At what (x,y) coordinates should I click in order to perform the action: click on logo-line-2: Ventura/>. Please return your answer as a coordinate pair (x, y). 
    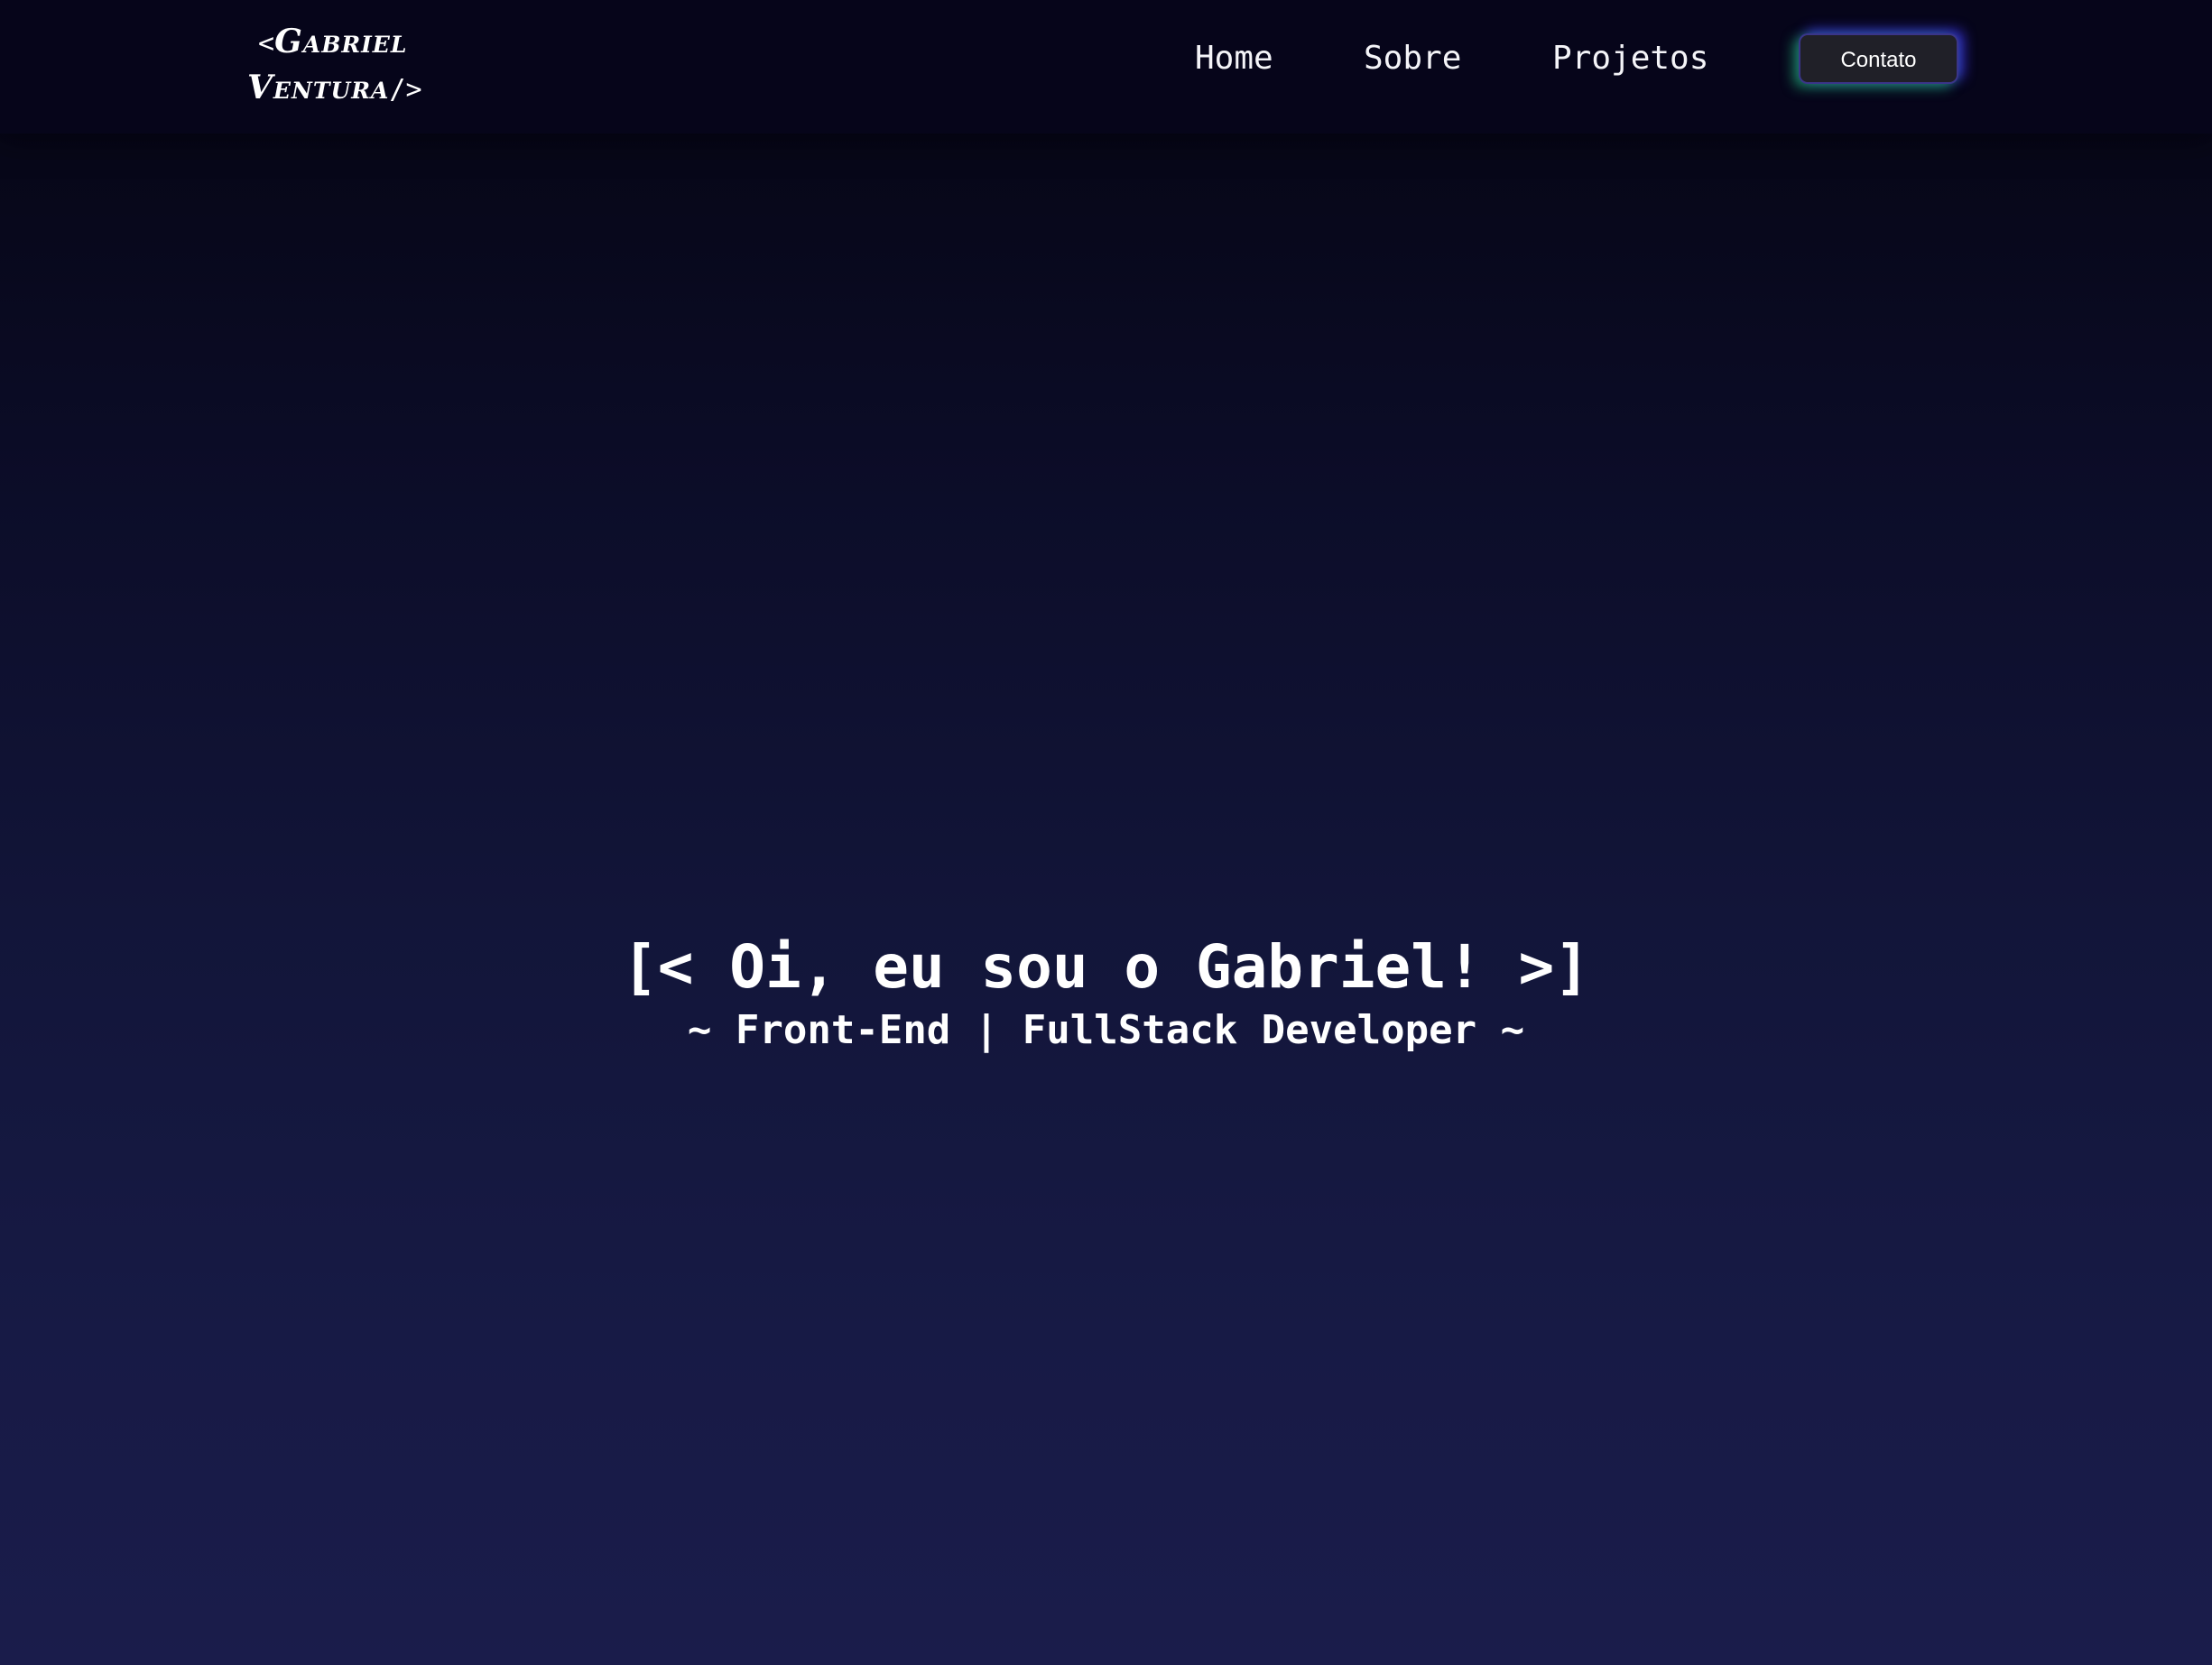
    Looking at the image, I should click on (351, 91).